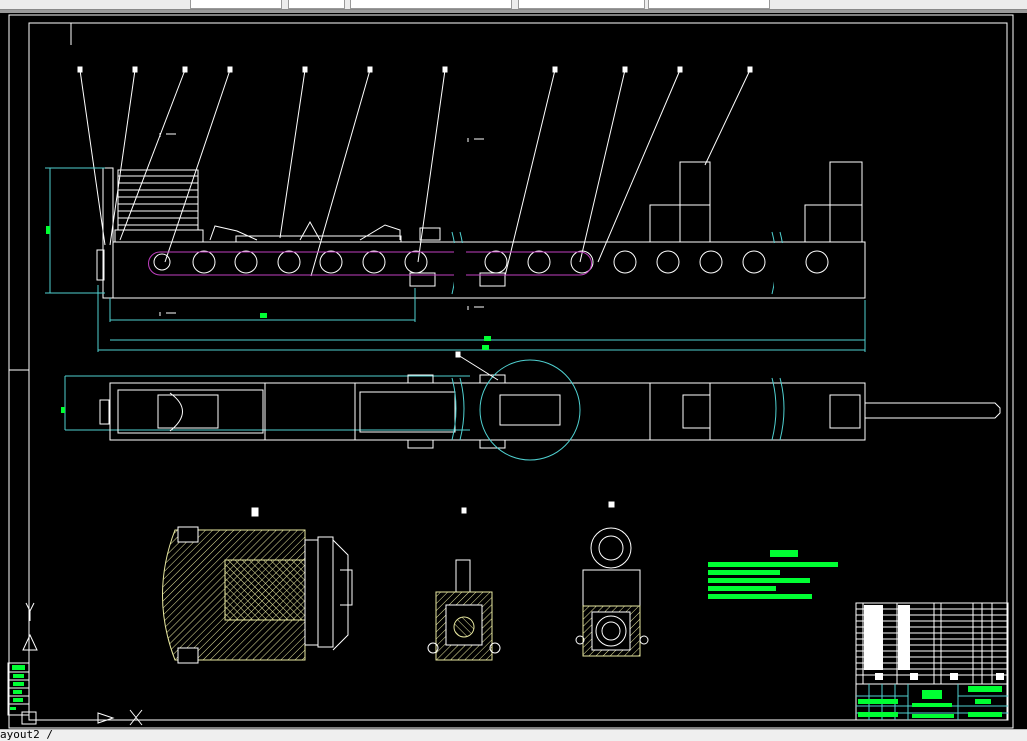 This screenshot has height=741, width=1027. I want to click on linetype-dropdown, so click(581, 4).